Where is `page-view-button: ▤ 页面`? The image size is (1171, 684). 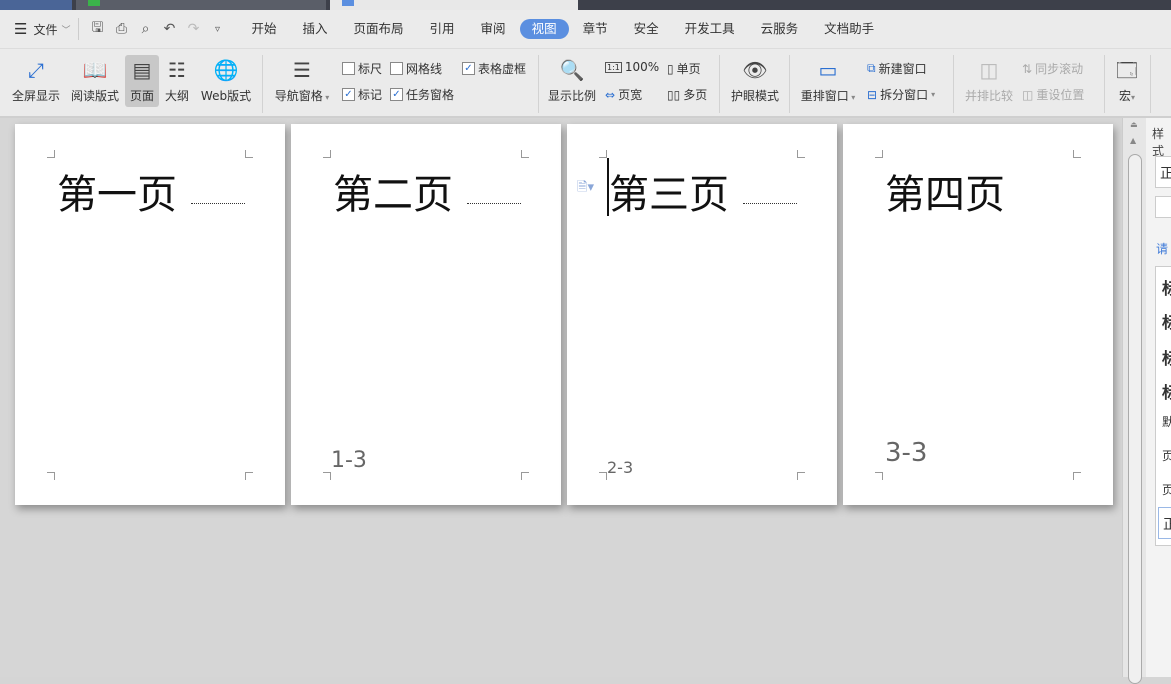
page-view-button: ▤ 页面 is located at coordinates (142, 81).